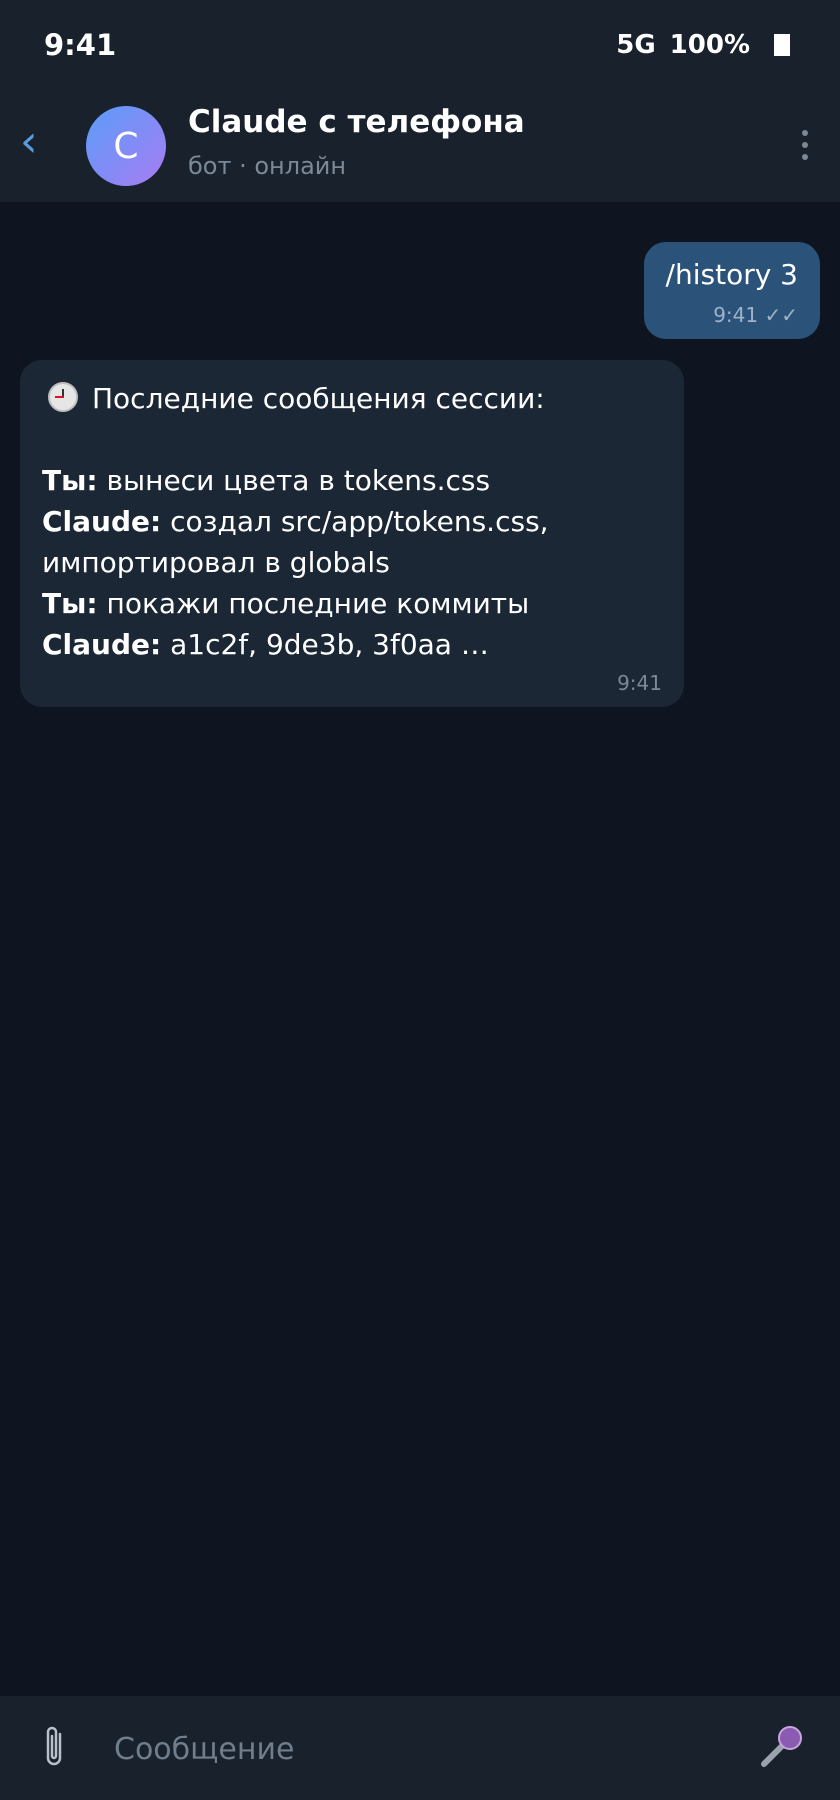 Image resolution: width=840 pixels, height=1800 pixels. Describe the element at coordinates (80, 45) in the screenshot. I see `status-time: 9:41` at that location.